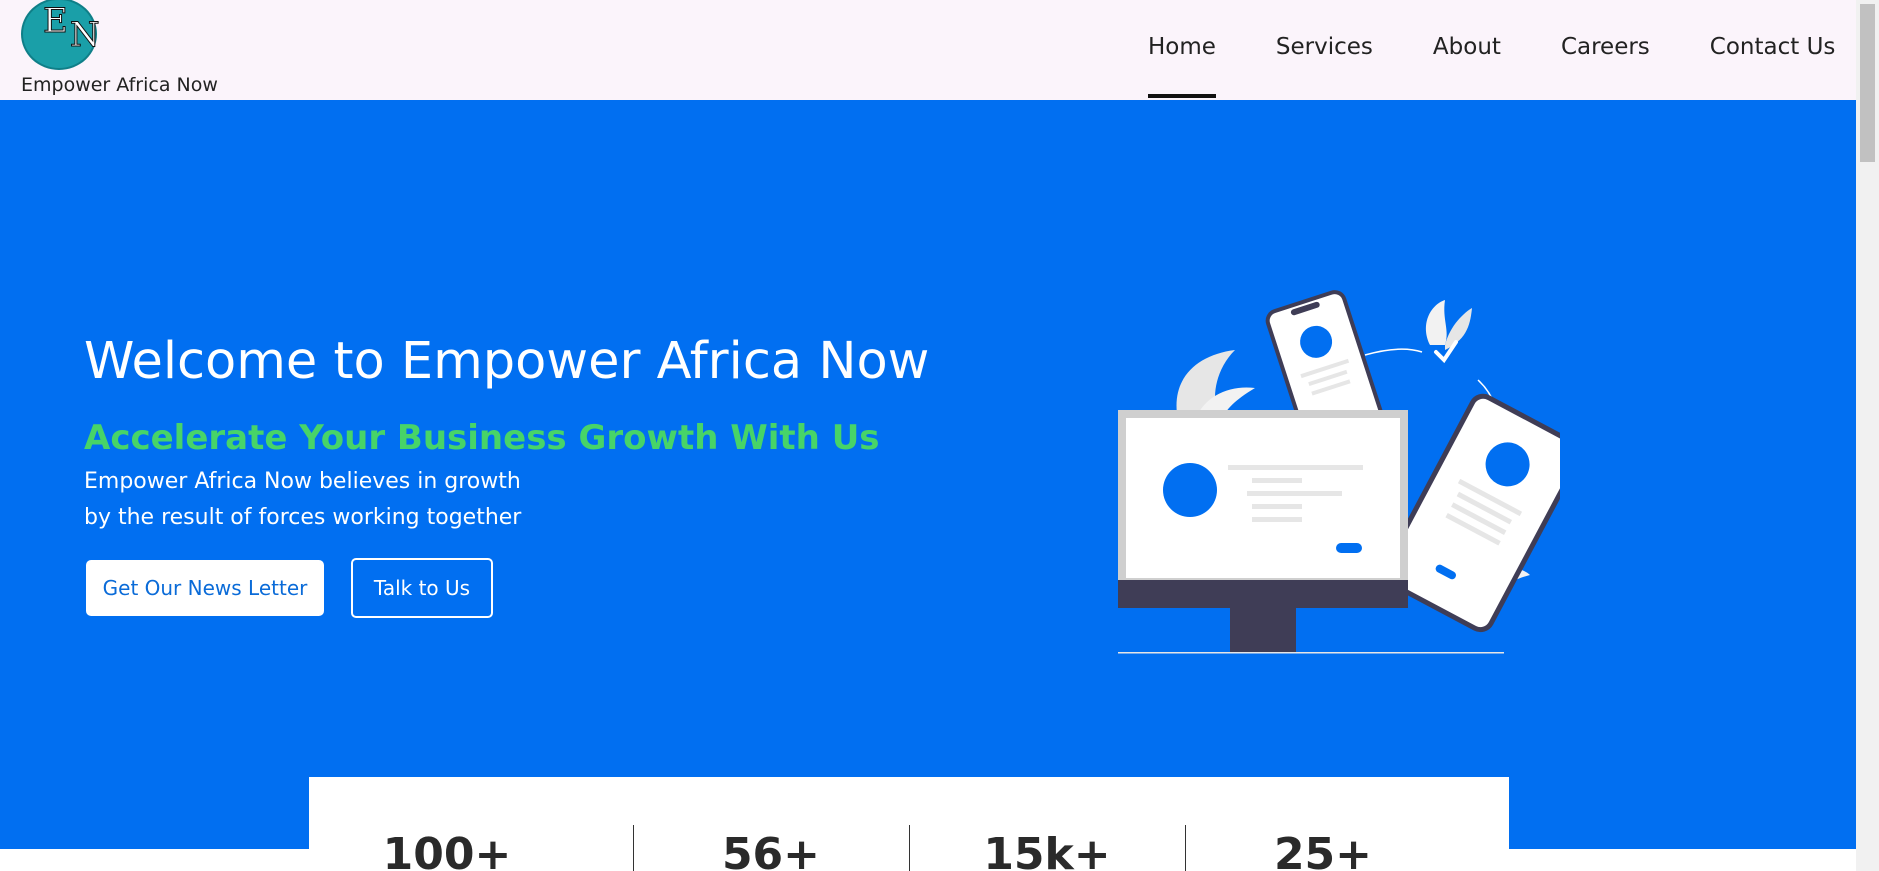 The image size is (1879, 871). I want to click on stat-clients: 100+, so click(447, 850).